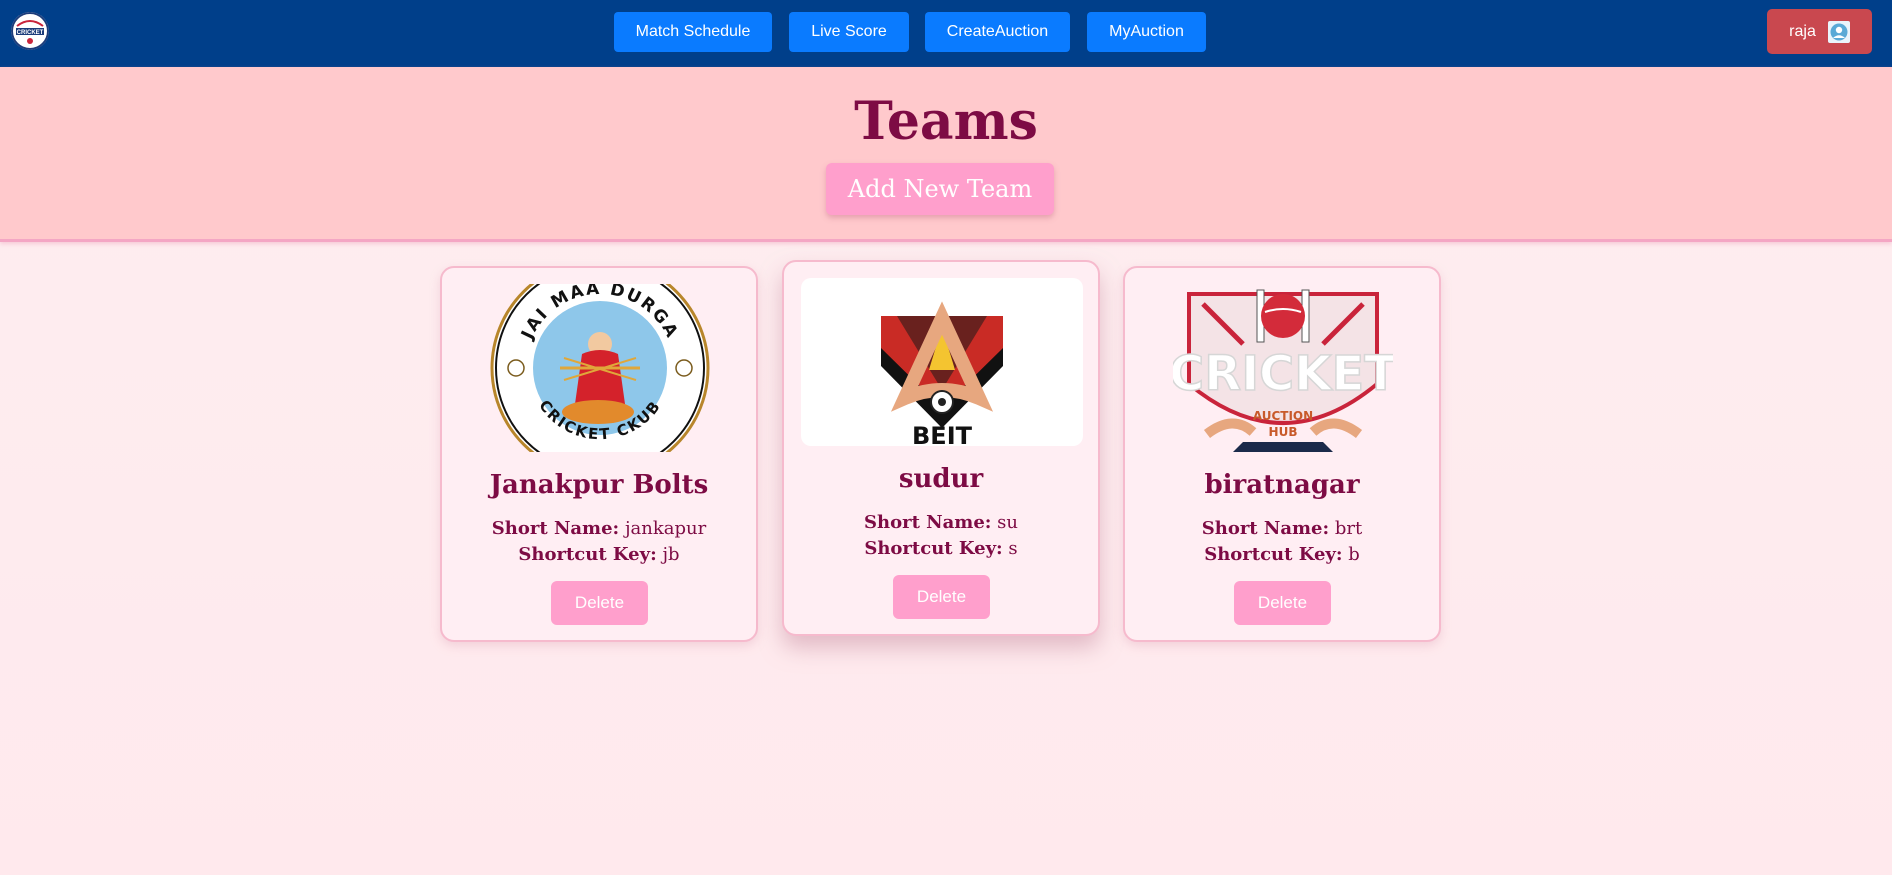 This screenshot has width=1892, height=875. Describe the element at coordinates (1007, 522) in the screenshot. I see `short-name-value: su` at that location.